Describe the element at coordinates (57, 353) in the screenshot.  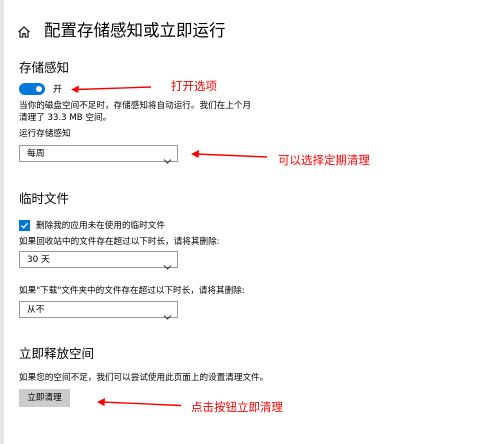
I see `free-space-heading: 立即释放空间` at that location.